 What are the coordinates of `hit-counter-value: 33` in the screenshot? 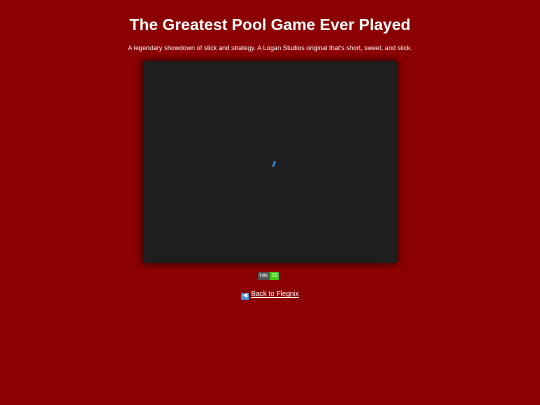 It's located at (274, 276).